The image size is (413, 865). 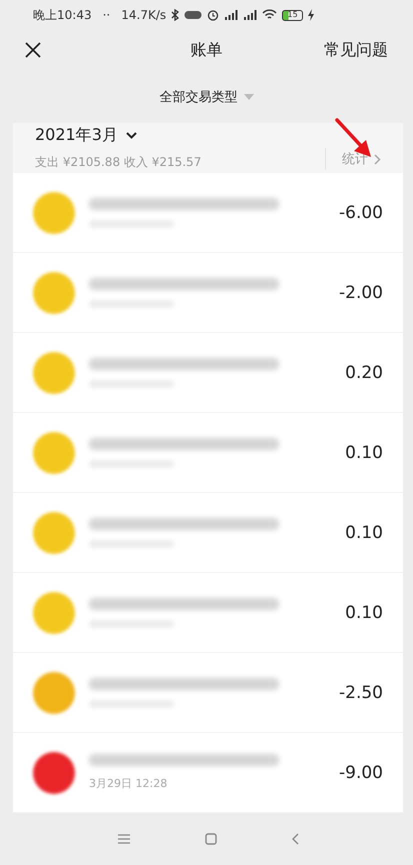 What do you see at coordinates (208, 693) in the screenshot?
I see `transaction-row: -2.50` at bounding box center [208, 693].